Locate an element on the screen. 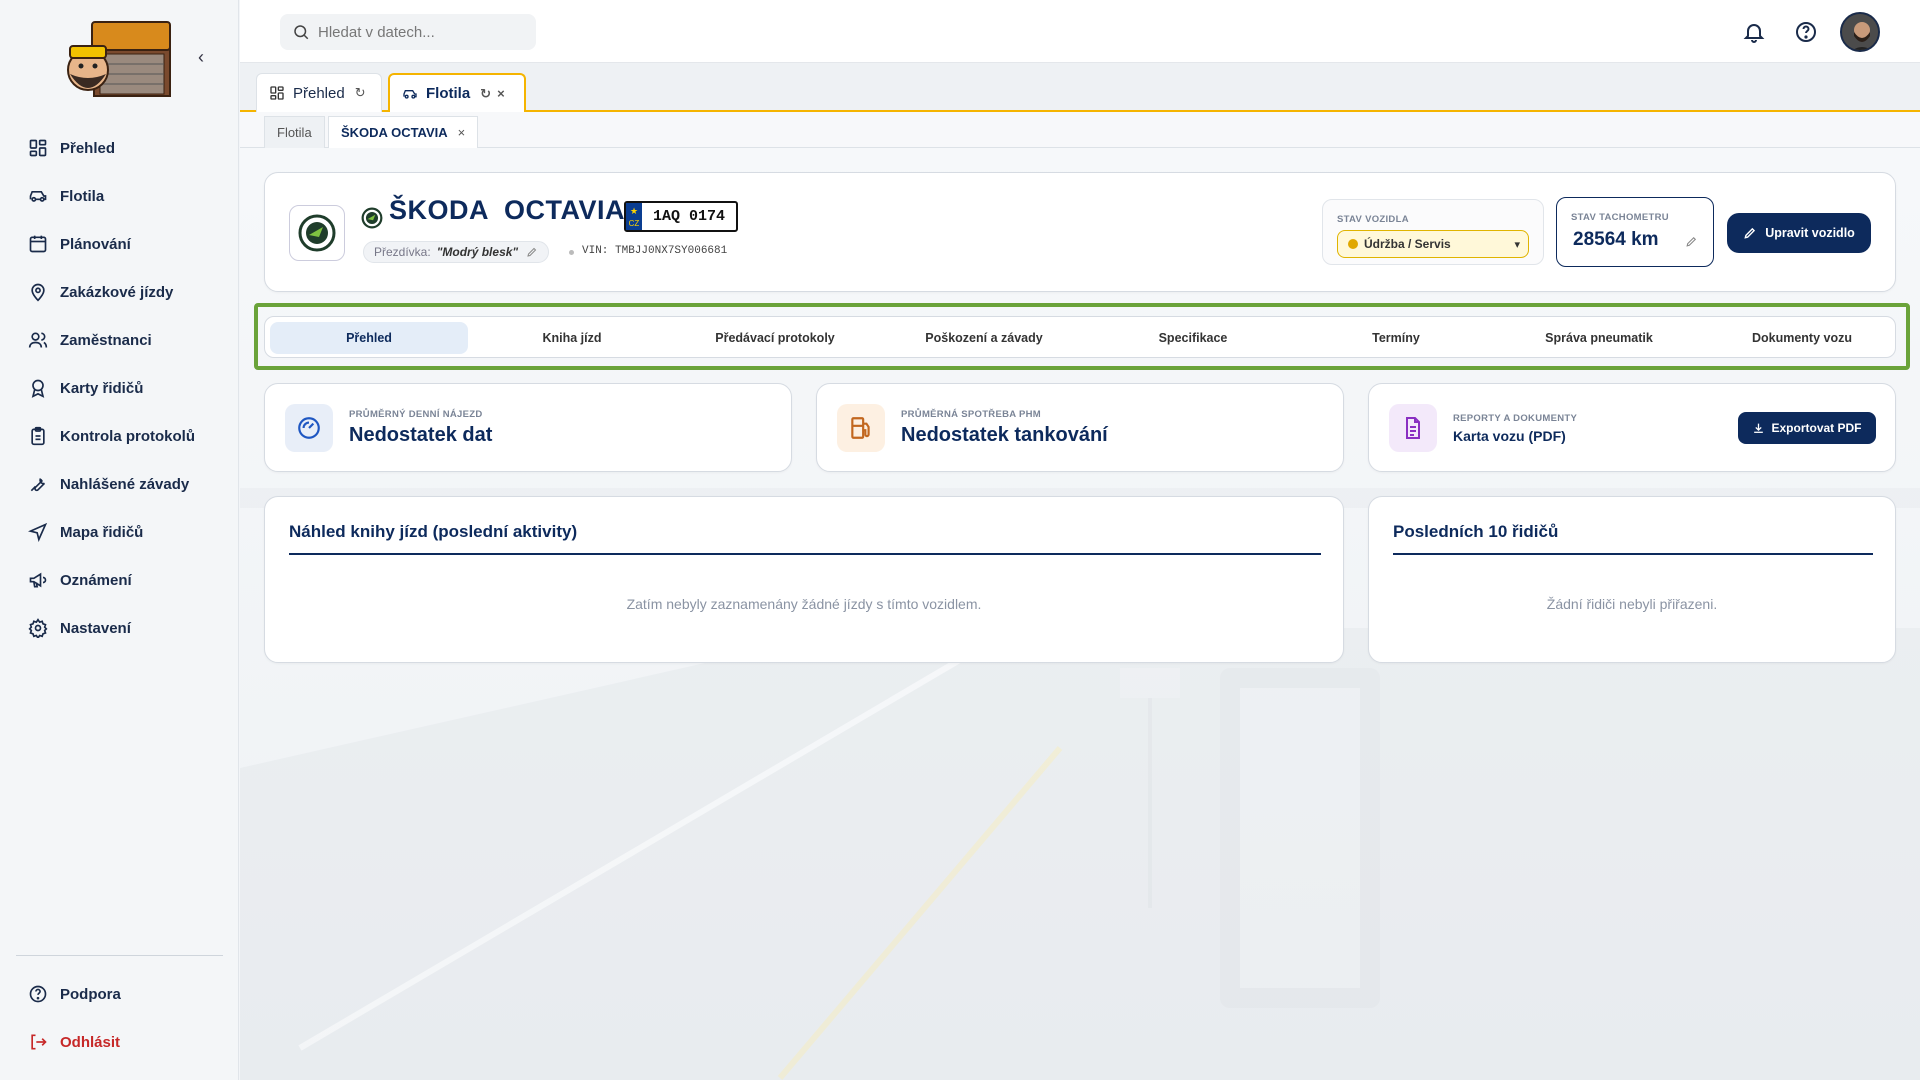 The height and width of the screenshot is (1080, 1920). chevron-down-icon: ▾ is located at coordinates (1517, 244).